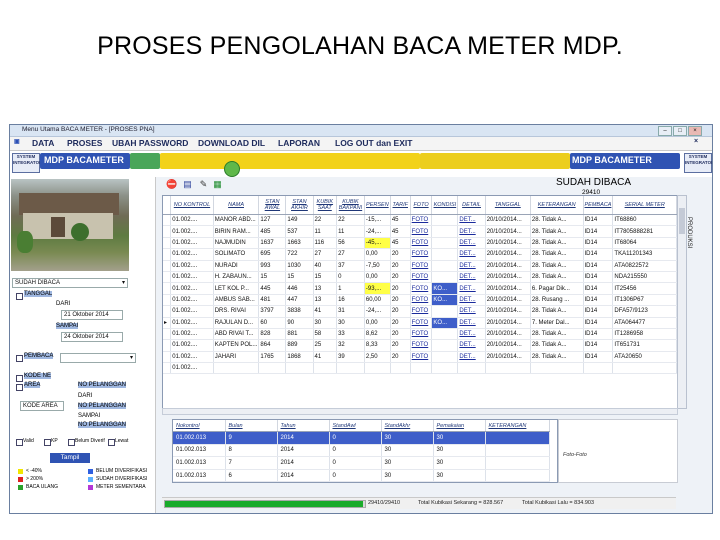  Describe the element at coordinates (272, 311) in the screenshot. I see `table-cell: 3797` at that location.